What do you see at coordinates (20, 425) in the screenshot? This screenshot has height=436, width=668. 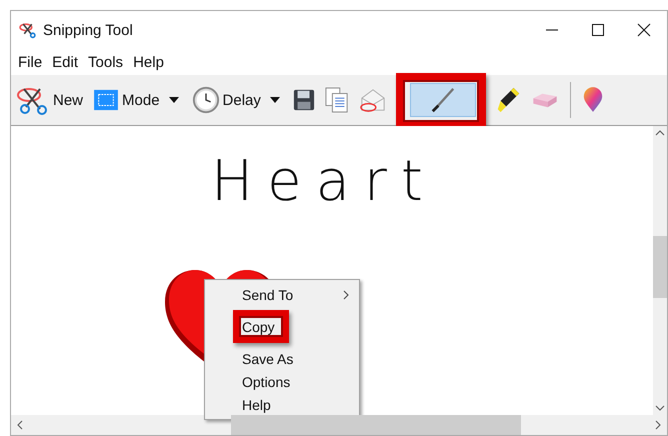 I see `scroll-left-icon` at bounding box center [20, 425].